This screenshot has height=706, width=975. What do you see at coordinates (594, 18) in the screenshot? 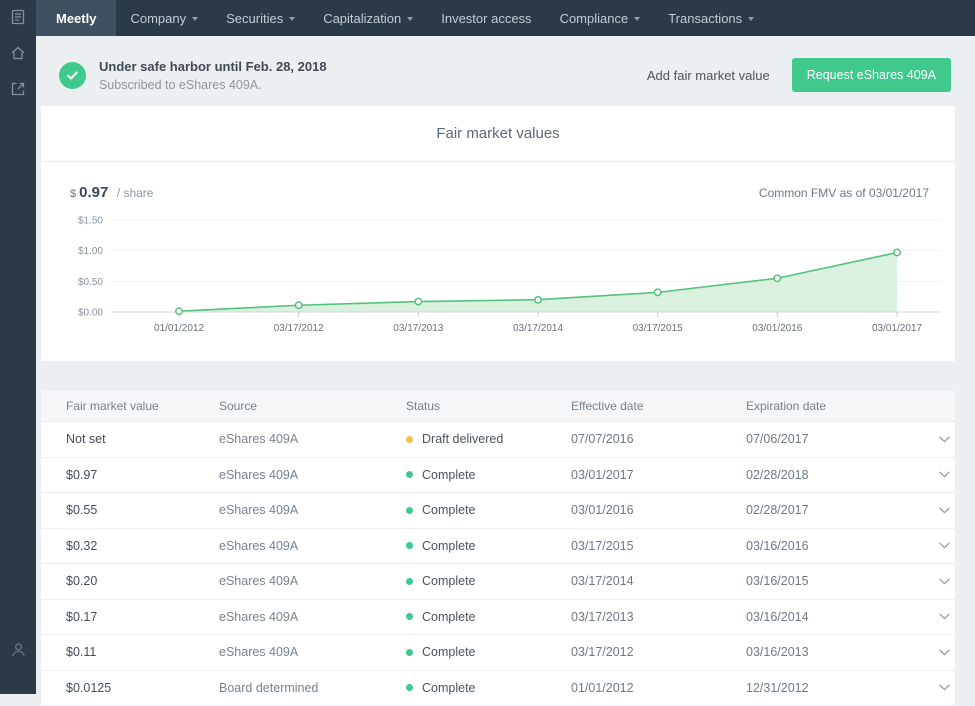
I see `nav-item-label: Compliance` at bounding box center [594, 18].